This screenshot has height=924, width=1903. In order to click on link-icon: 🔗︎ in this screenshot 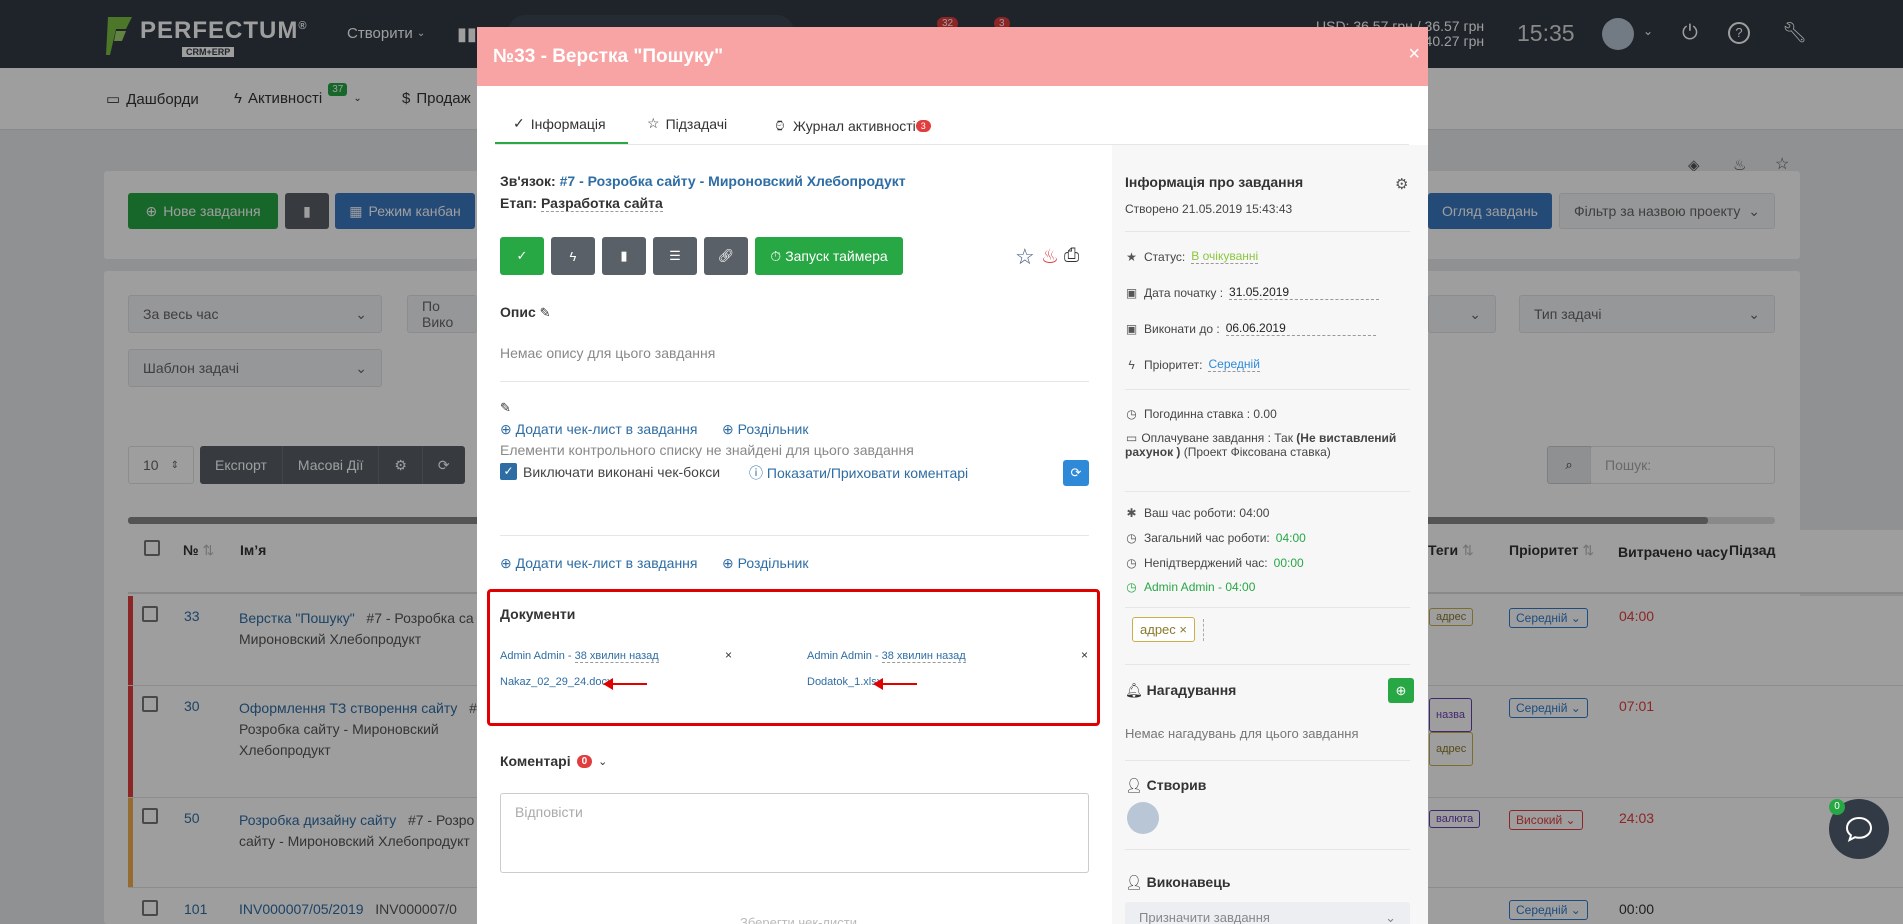, I will do `click(726, 255)`.